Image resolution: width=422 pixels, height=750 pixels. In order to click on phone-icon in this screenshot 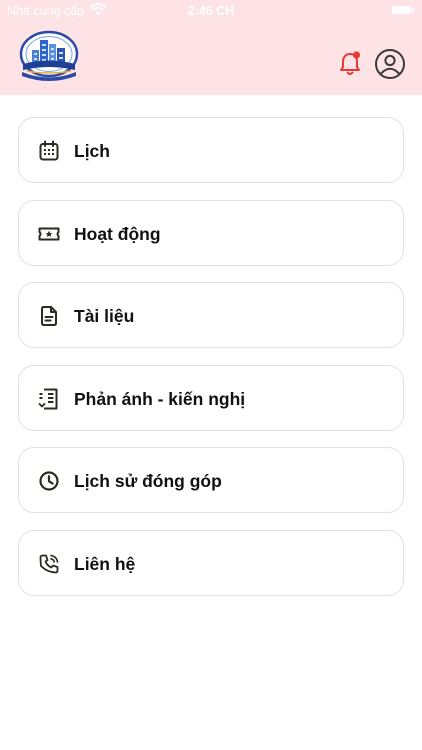, I will do `click(49, 563)`.